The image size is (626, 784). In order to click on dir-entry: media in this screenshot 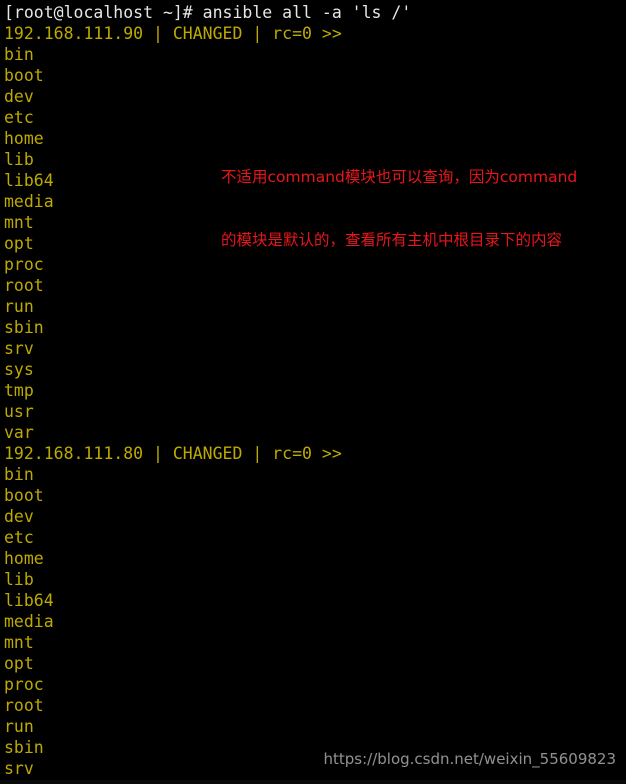, I will do `click(29, 621)`.